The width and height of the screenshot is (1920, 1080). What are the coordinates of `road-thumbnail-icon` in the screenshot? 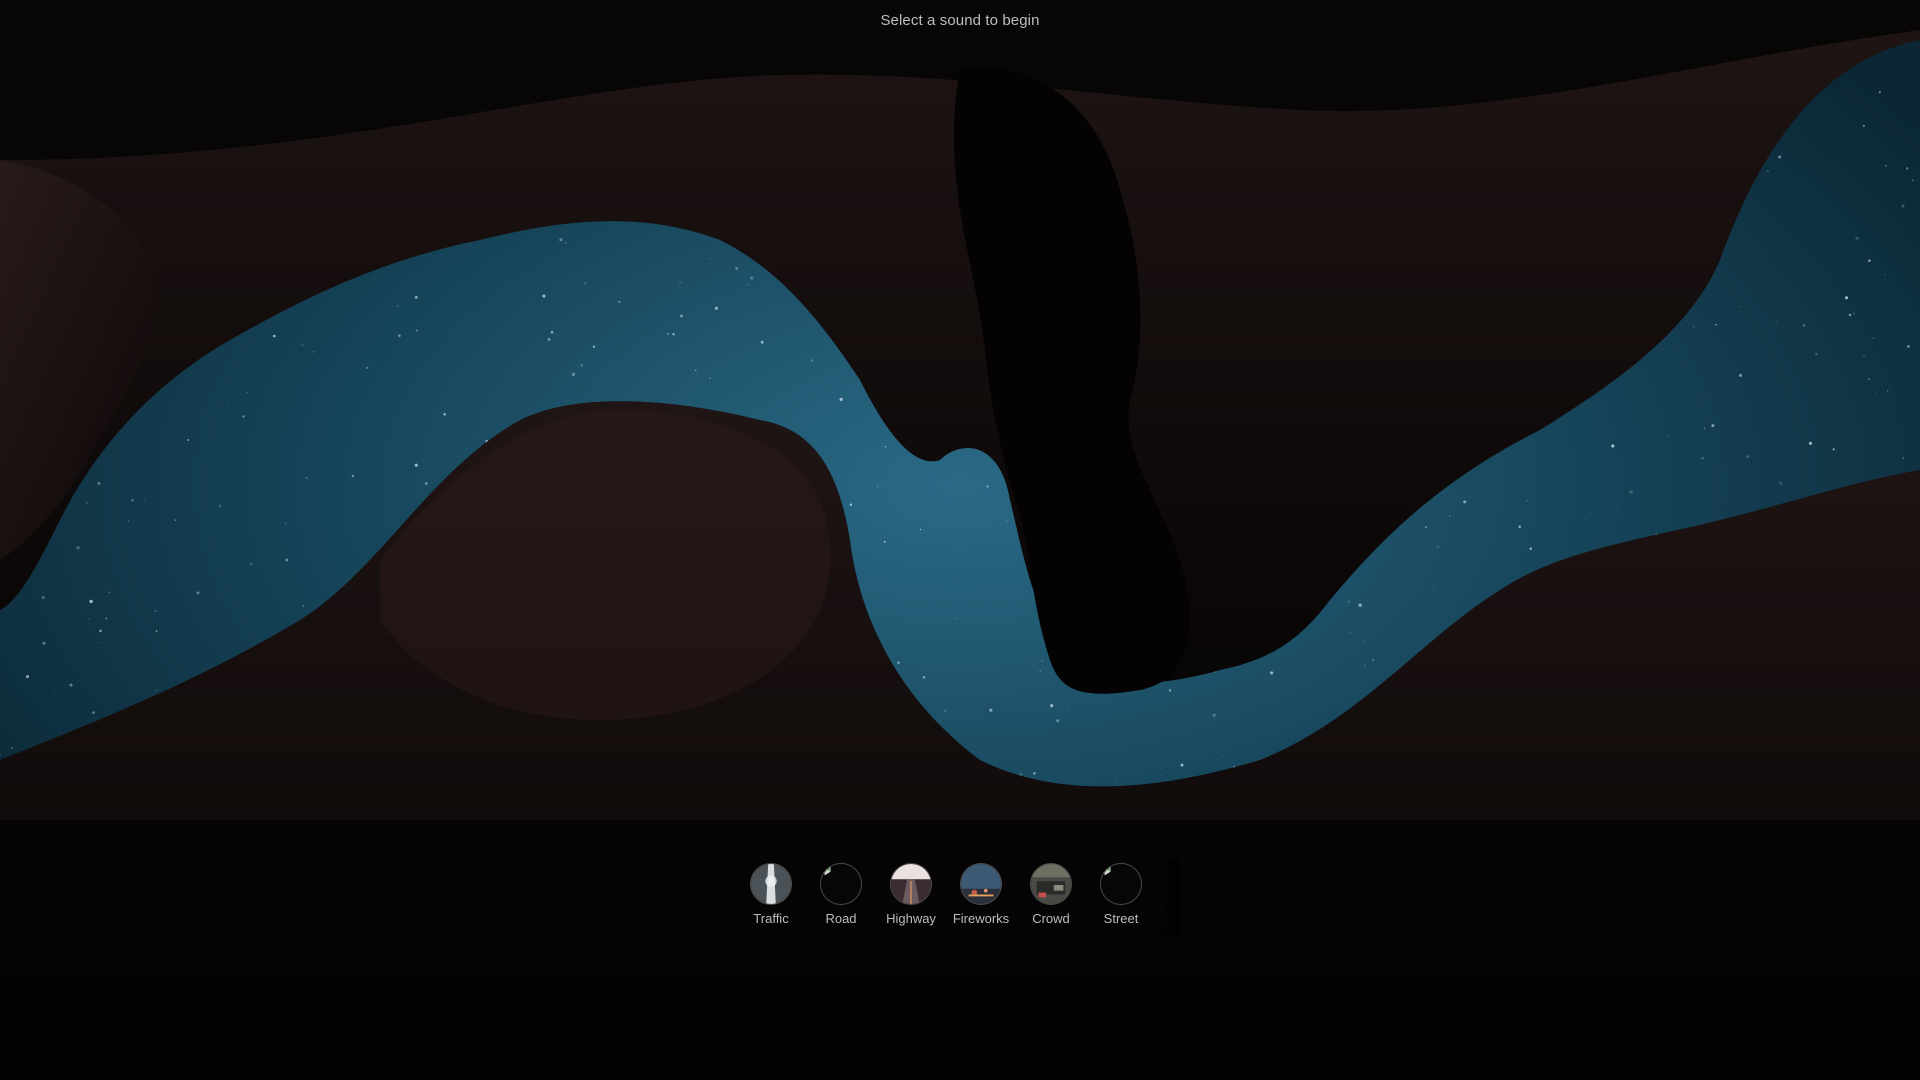 It's located at (841, 884).